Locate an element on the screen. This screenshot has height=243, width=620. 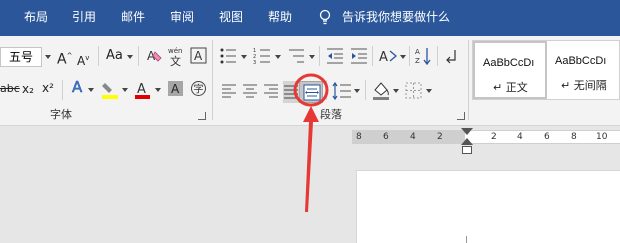
text-cursor is located at coordinates (466, 239).